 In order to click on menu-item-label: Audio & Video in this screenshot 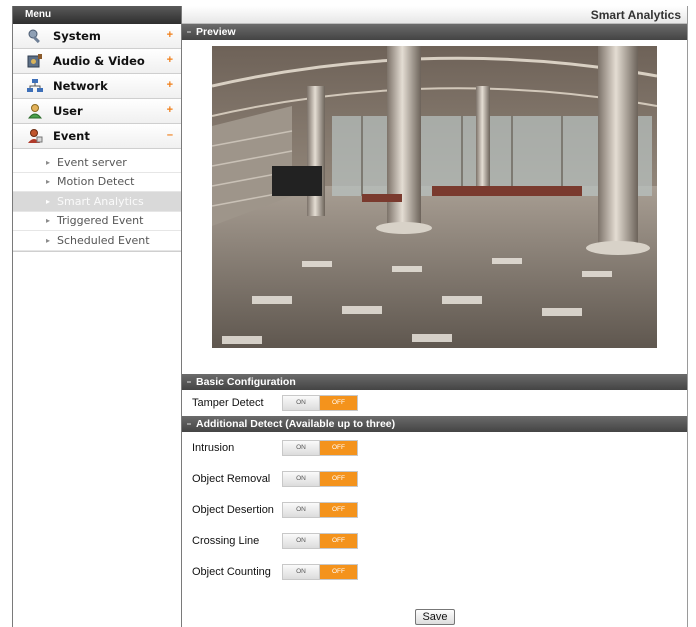, I will do `click(99, 61)`.